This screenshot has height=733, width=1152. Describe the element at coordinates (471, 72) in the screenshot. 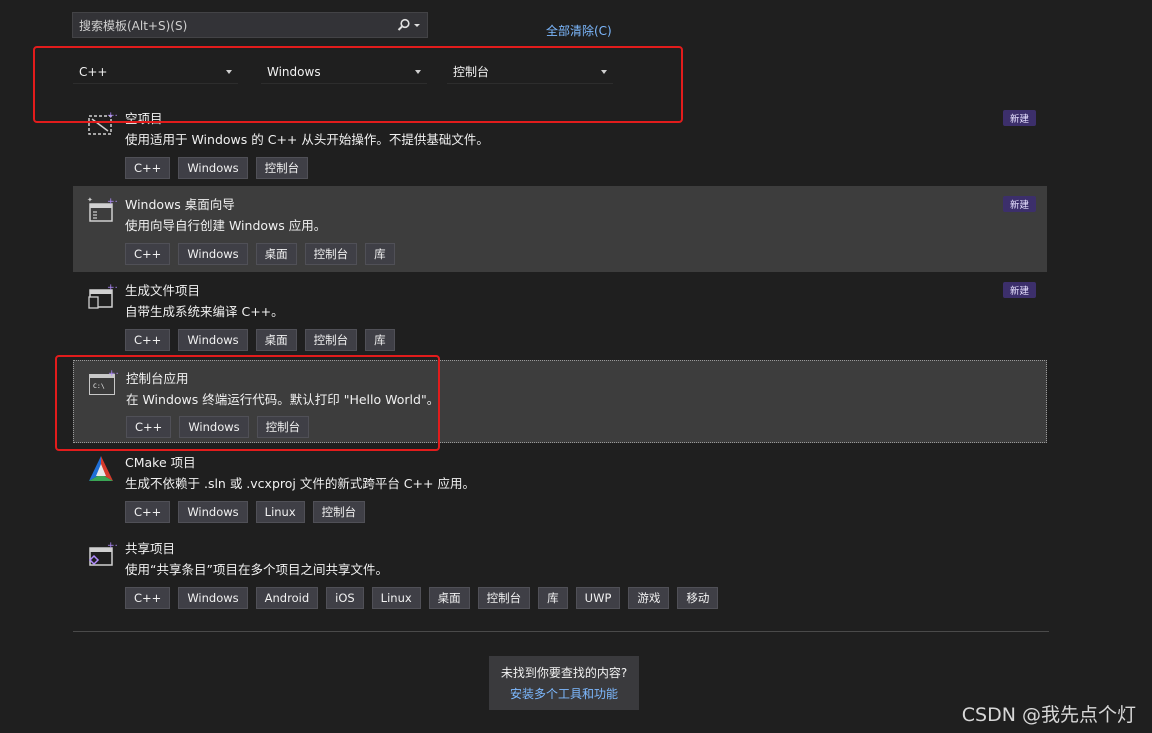

I see `project-type-filter-value: 控制台` at that location.